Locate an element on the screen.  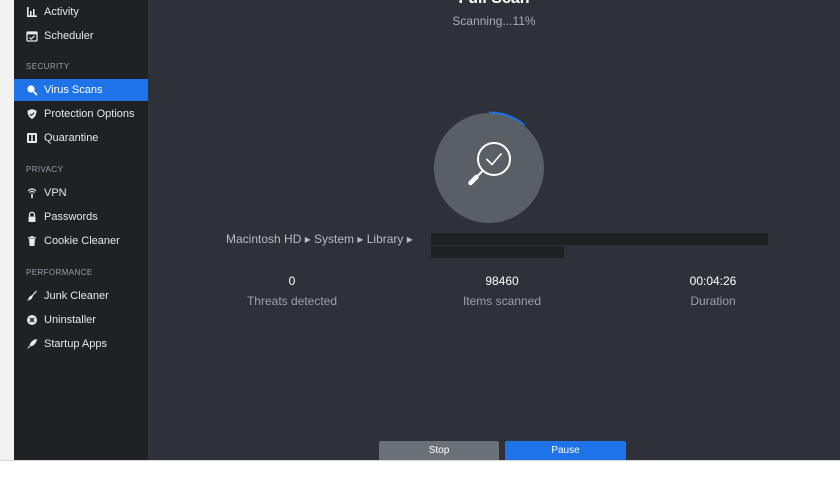
duration-label: Duration is located at coordinates (713, 301).